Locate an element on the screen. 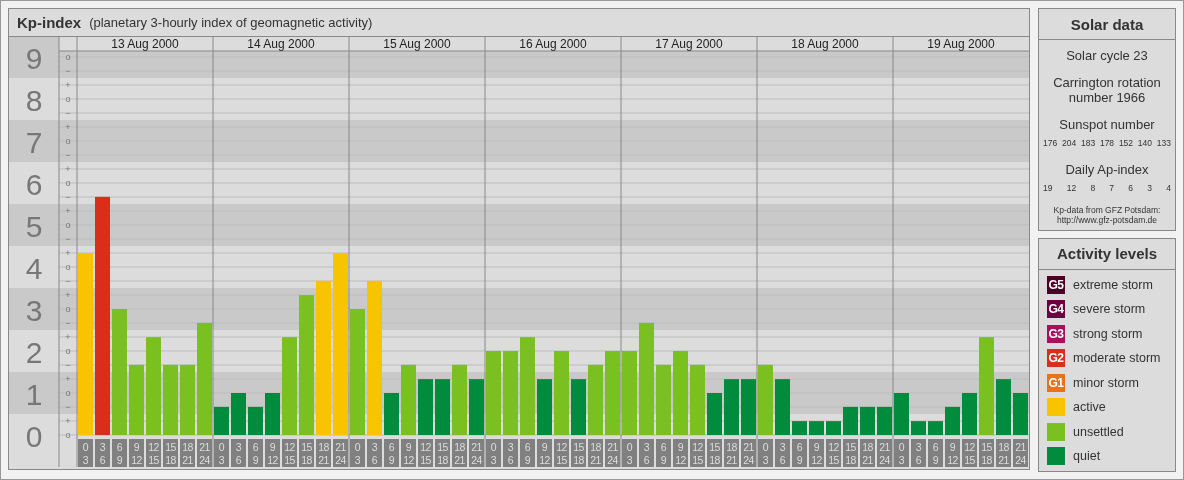  level-label: moderate storm is located at coordinates (1117, 358).